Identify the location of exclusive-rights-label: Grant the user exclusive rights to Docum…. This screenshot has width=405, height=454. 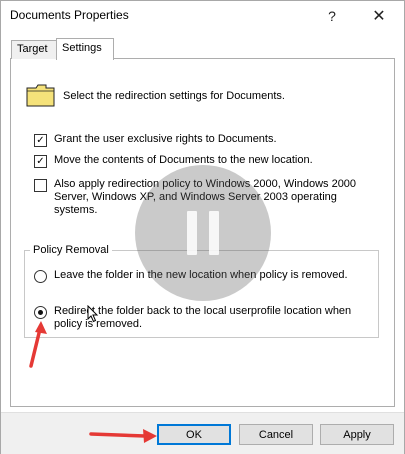
(165, 139).